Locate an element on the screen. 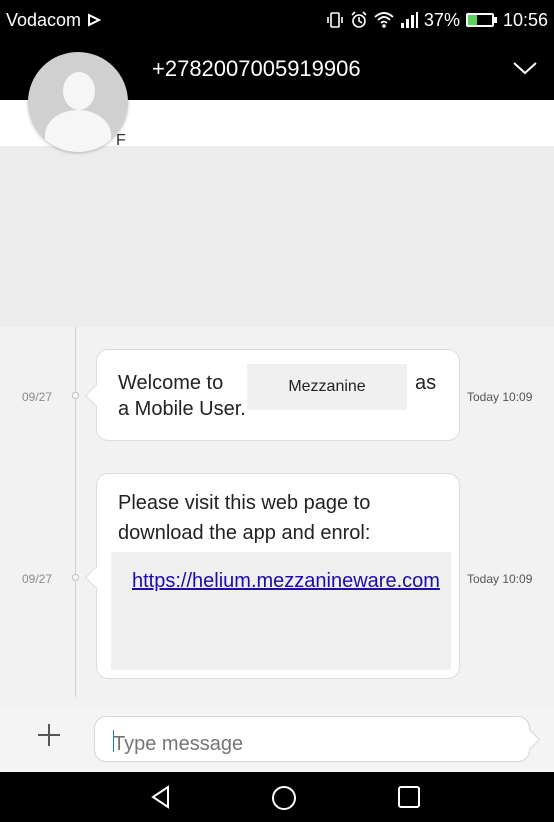 The height and width of the screenshot is (822, 554). link-preview-box: https://helium.mezzanineware.com is located at coordinates (281, 611).